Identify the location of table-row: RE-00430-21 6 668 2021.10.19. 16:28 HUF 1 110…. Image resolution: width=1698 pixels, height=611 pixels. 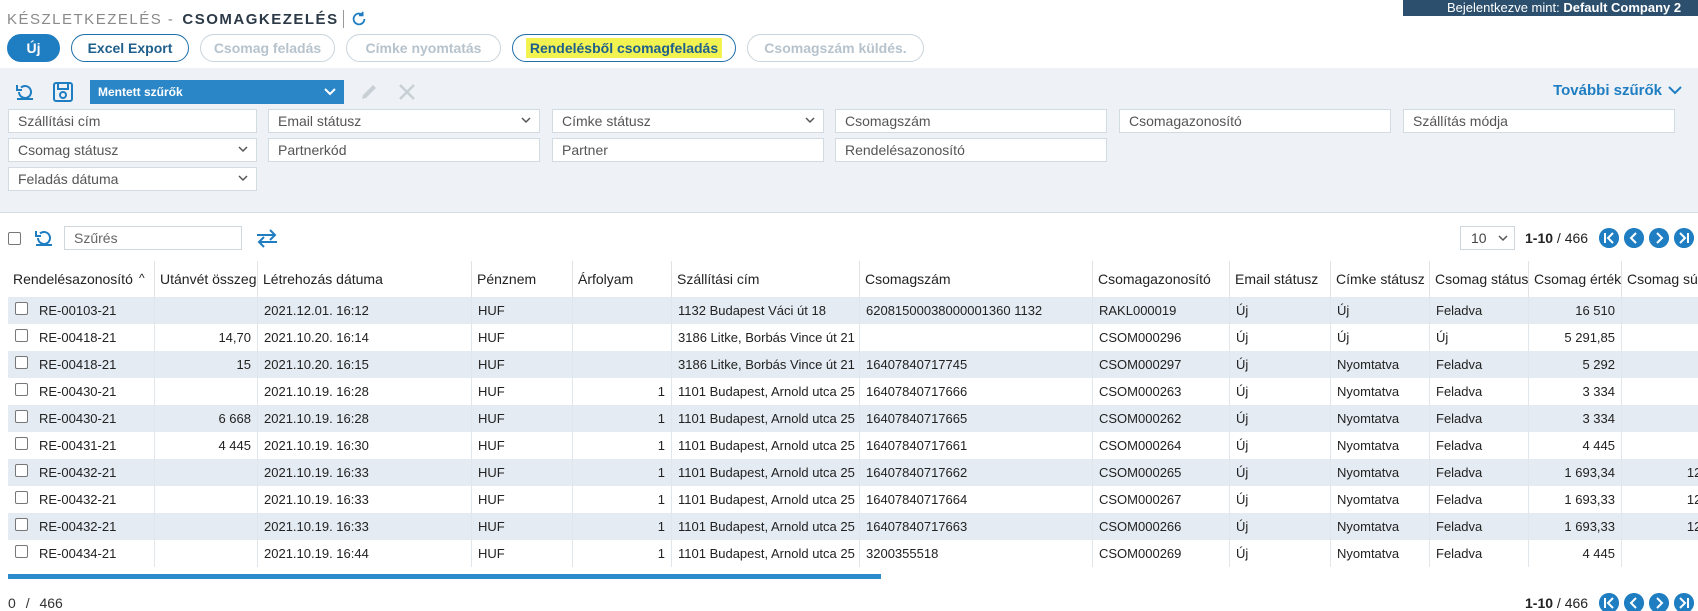
(853, 418).